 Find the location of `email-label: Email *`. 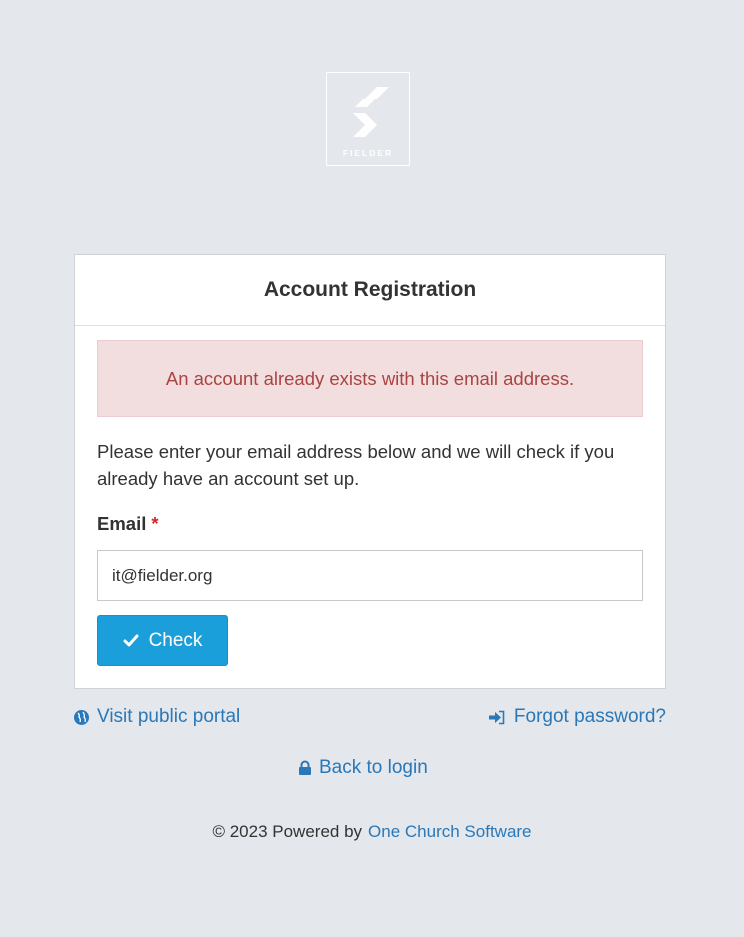

email-label: Email * is located at coordinates (128, 524).